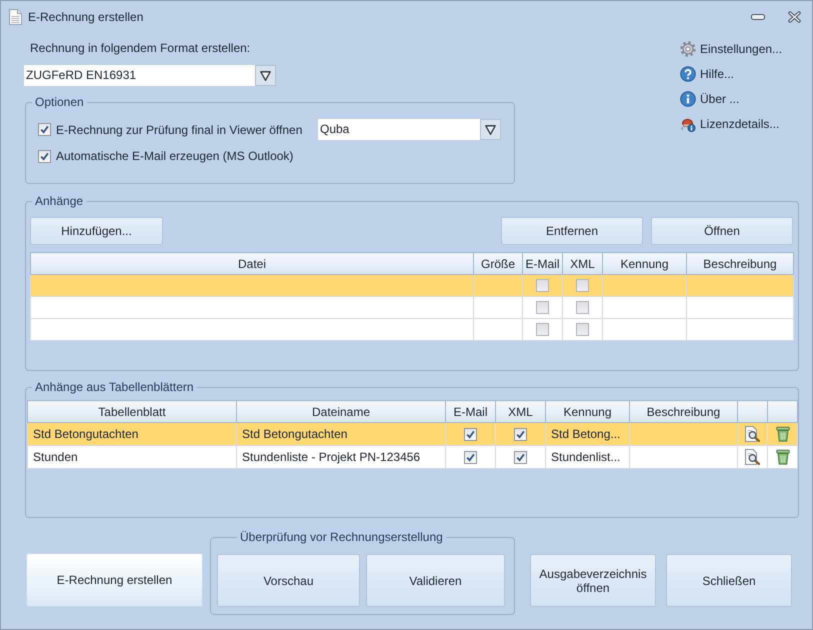 The height and width of the screenshot is (630, 813). What do you see at coordinates (753, 411) in the screenshot?
I see `column-header` at bounding box center [753, 411].